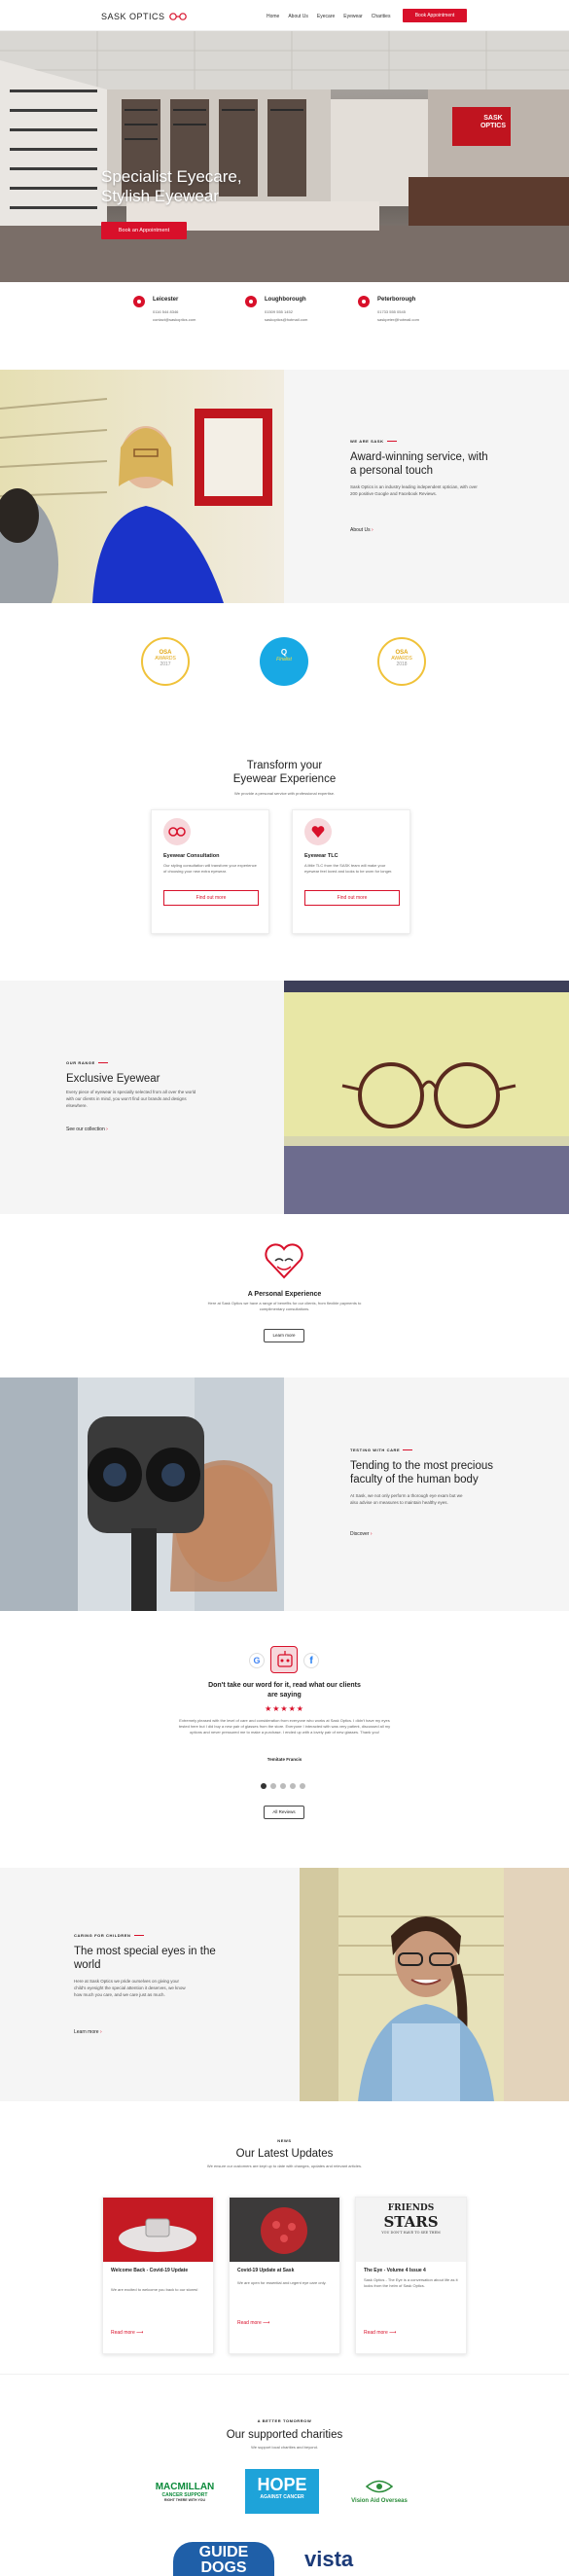 The height and width of the screenshot is (2576, 569). I want to click on news-title: Our Latest Updates, so click(284, 2154).